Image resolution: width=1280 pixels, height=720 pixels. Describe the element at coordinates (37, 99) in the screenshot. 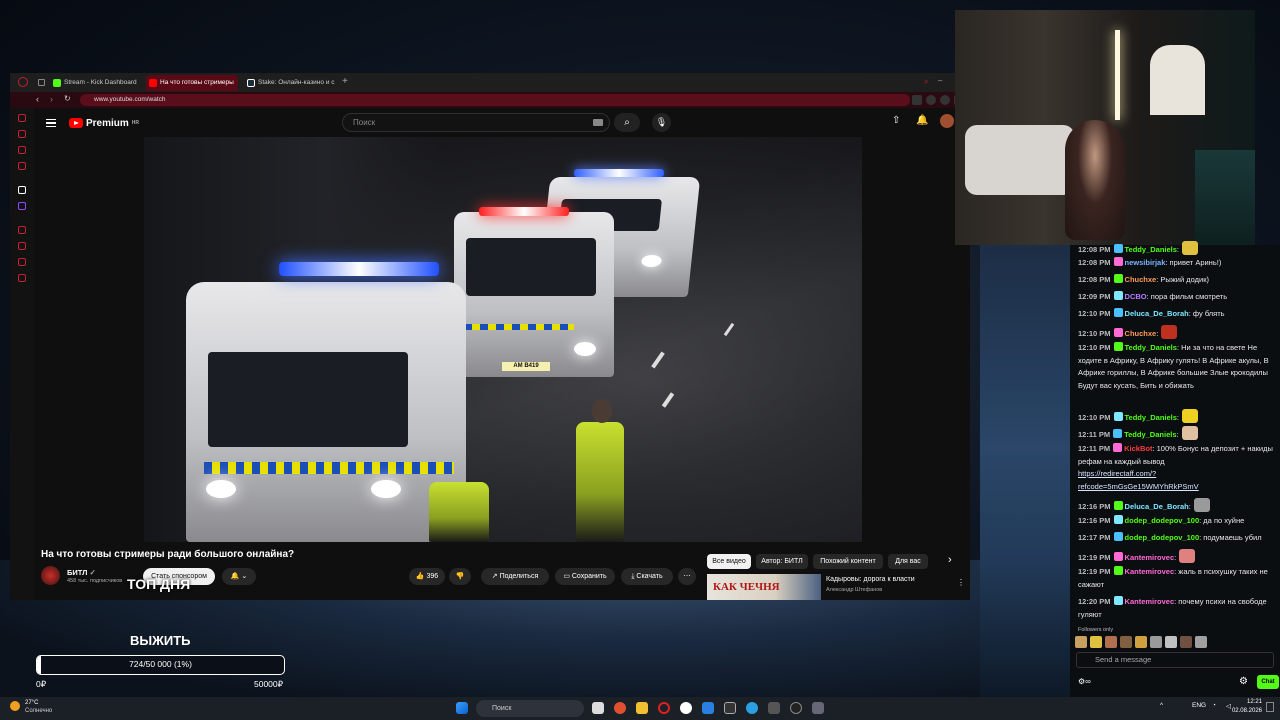

I see `back-icon: ‹` at that location.